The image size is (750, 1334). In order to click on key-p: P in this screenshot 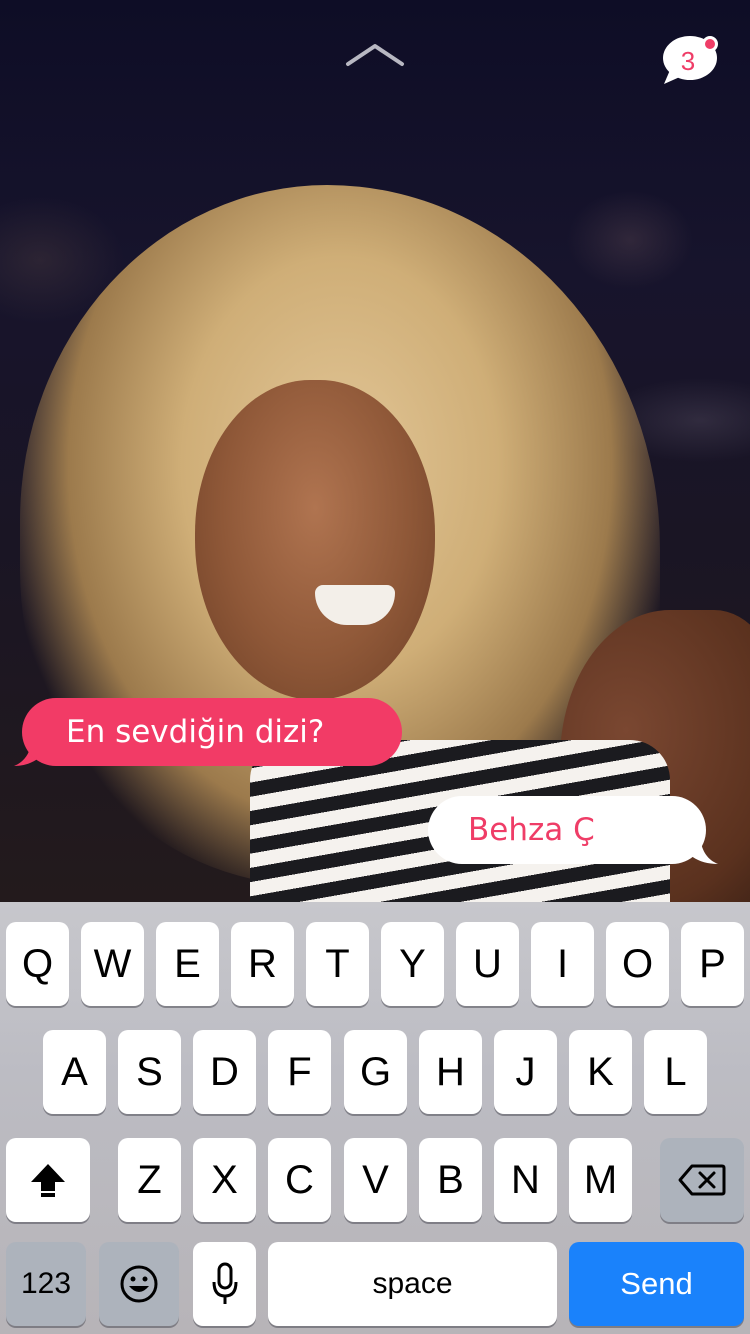, I will do `click(712, 964)`.